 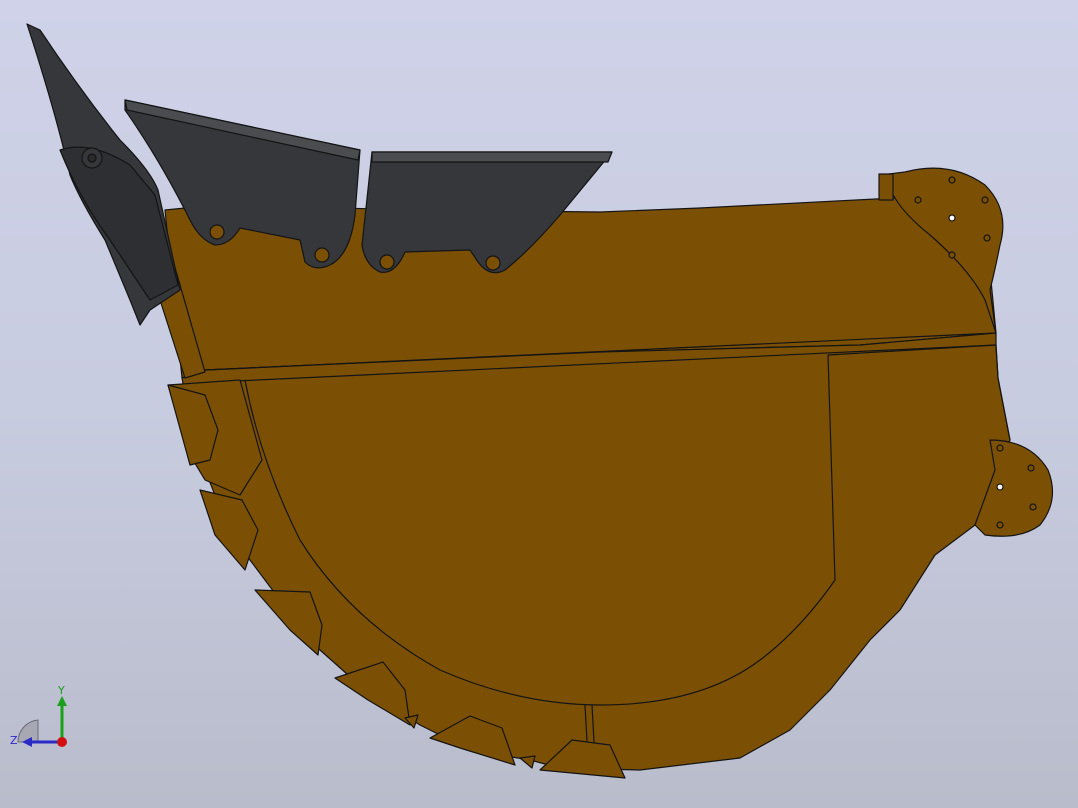 What do you see at coordinates (288, 622) in the screenshot?
I see `heel-shroud` at bounding box center [288, 622].